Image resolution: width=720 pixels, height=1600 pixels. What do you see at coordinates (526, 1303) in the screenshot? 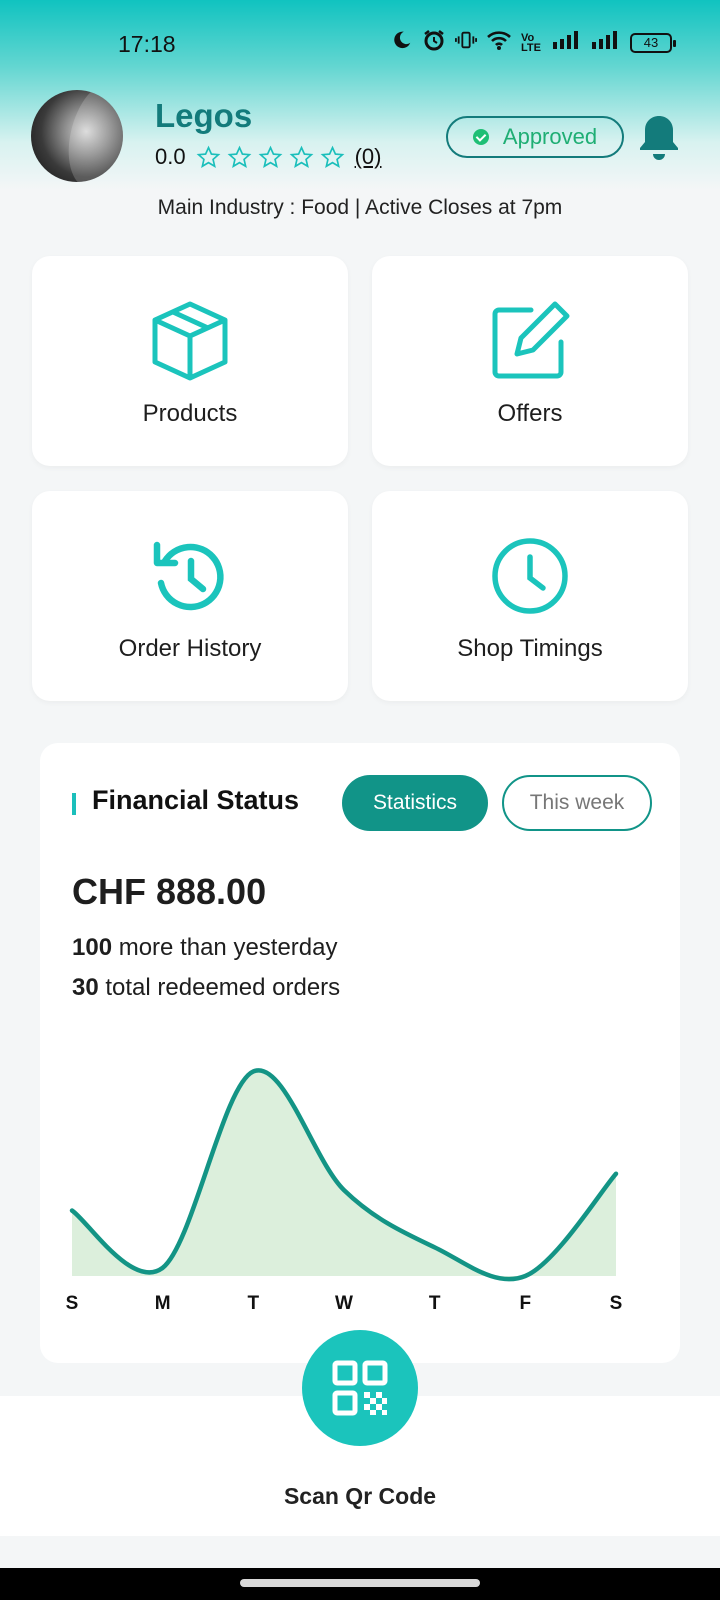
I see `x-tick-label: F` at bounding box center [526, 1303].